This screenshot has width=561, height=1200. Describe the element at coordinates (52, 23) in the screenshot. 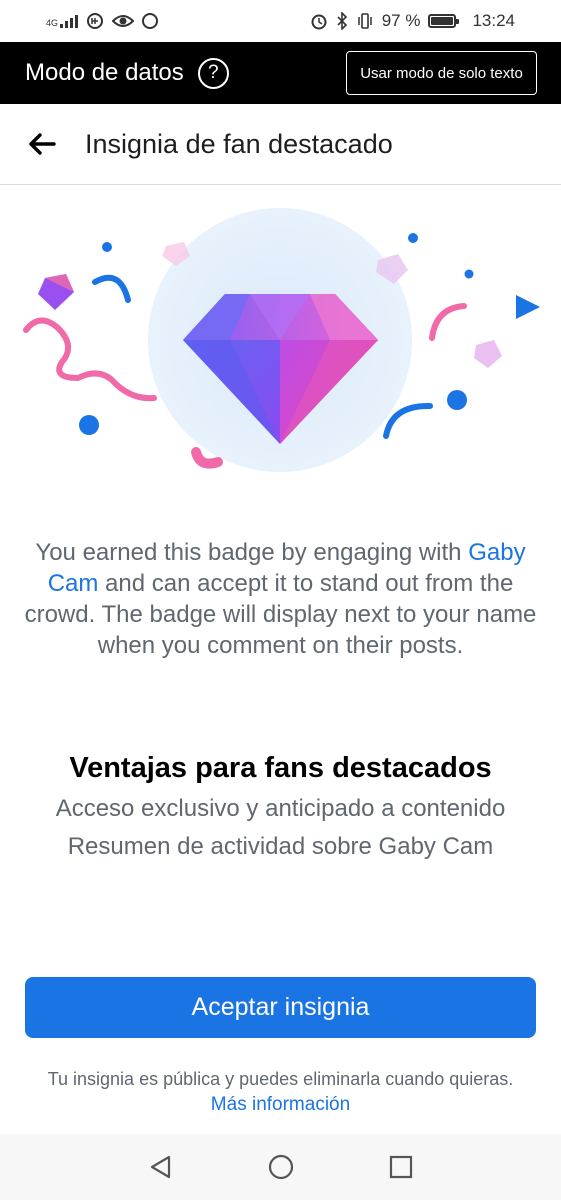

I see `network-label: 4G` at that location.